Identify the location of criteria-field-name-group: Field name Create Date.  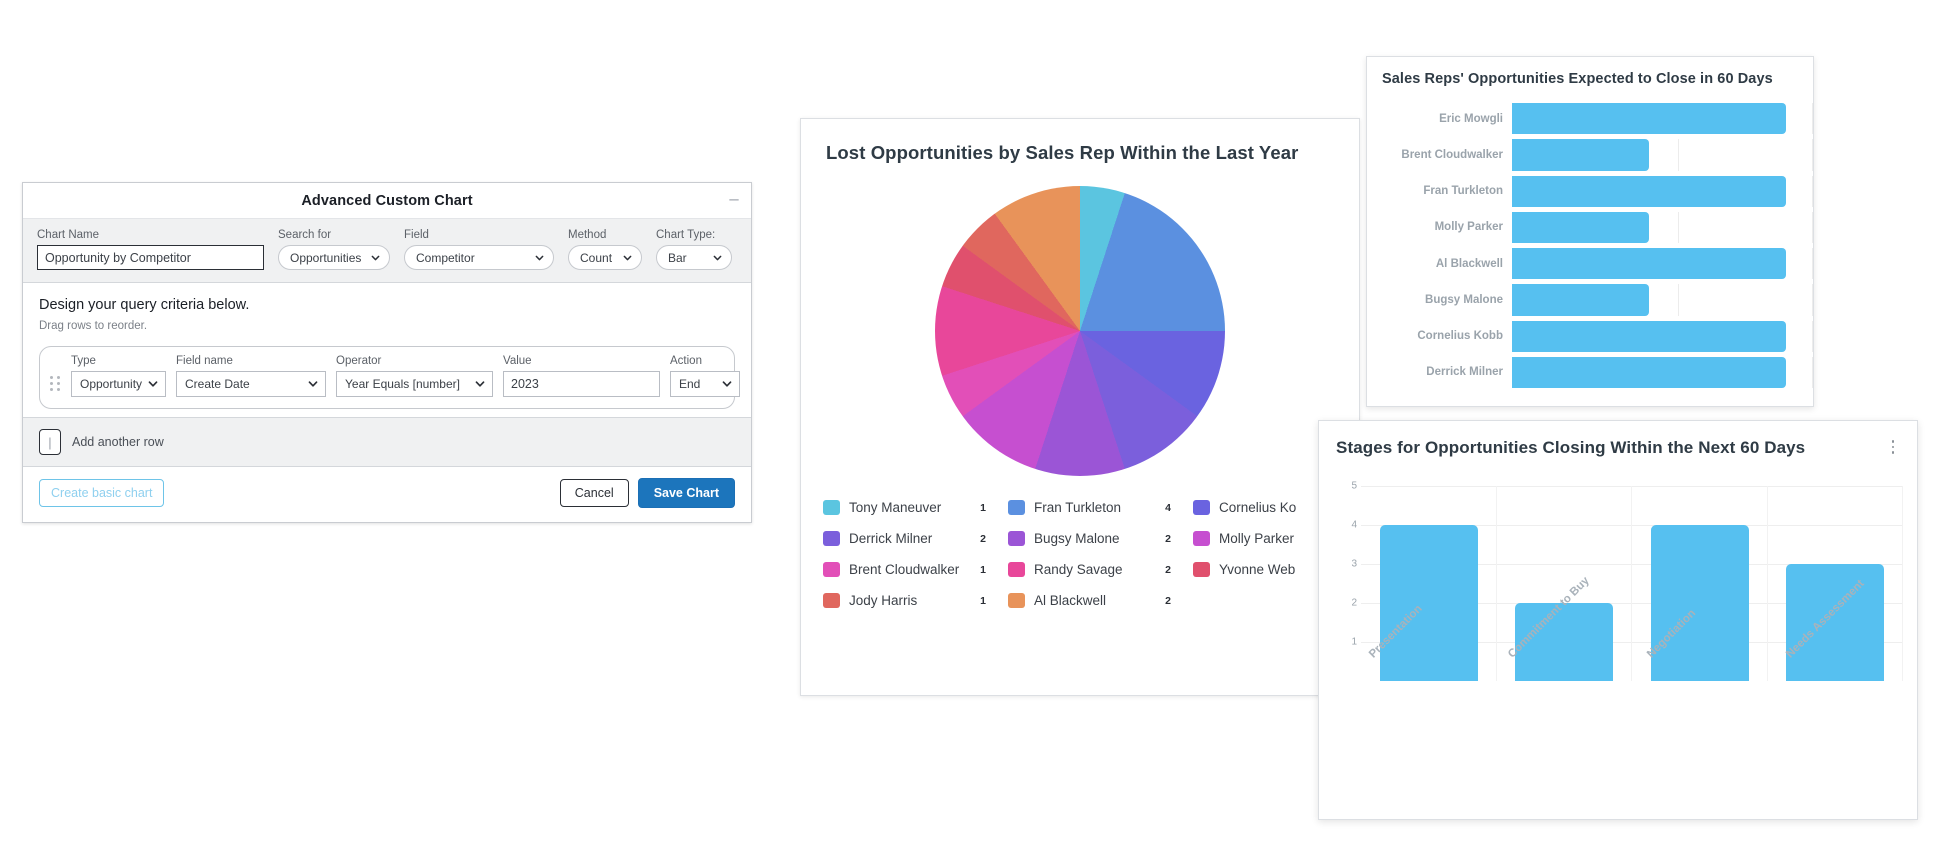
(251, 376).